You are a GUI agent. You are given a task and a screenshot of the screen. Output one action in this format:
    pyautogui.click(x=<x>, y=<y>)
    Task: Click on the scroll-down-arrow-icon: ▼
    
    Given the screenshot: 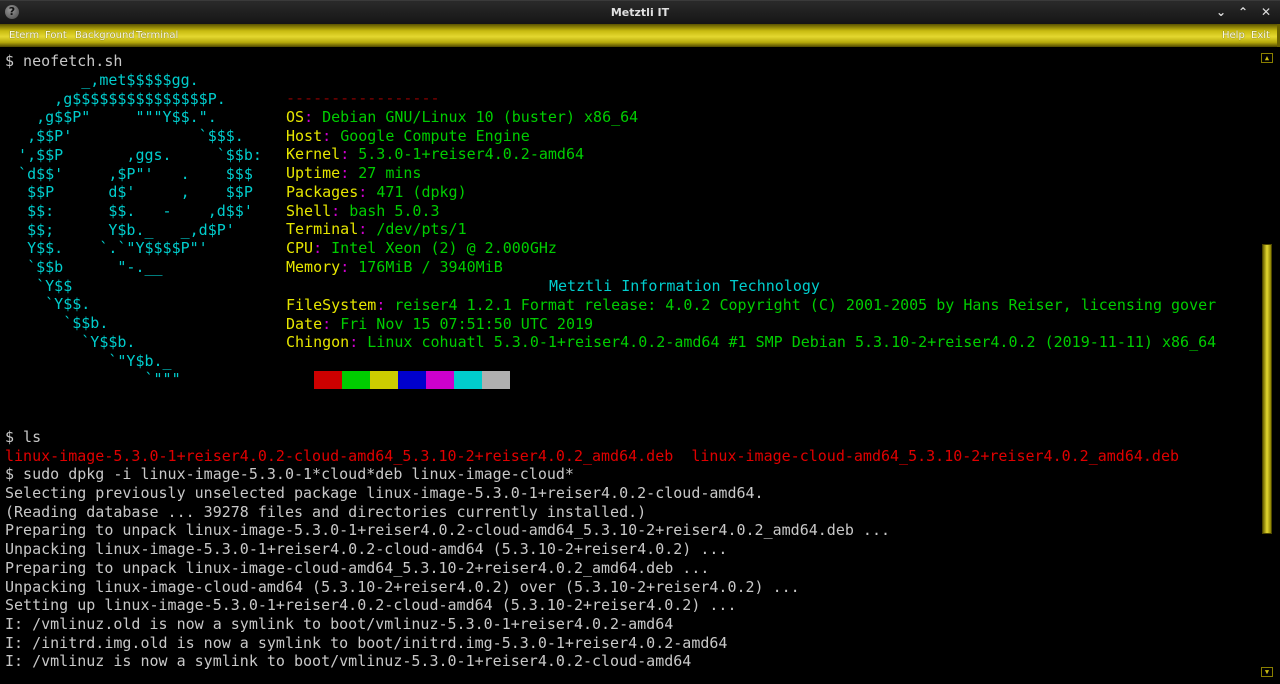 What is the action you would take?
    pyautogui.click(x=1267, y=672)
    